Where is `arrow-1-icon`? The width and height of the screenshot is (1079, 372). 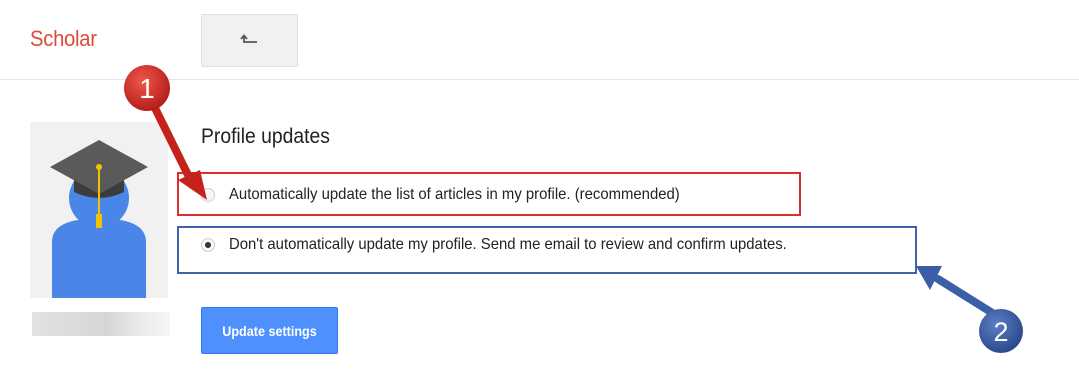
arrow-1-icon is located at coordinates (178, 150).